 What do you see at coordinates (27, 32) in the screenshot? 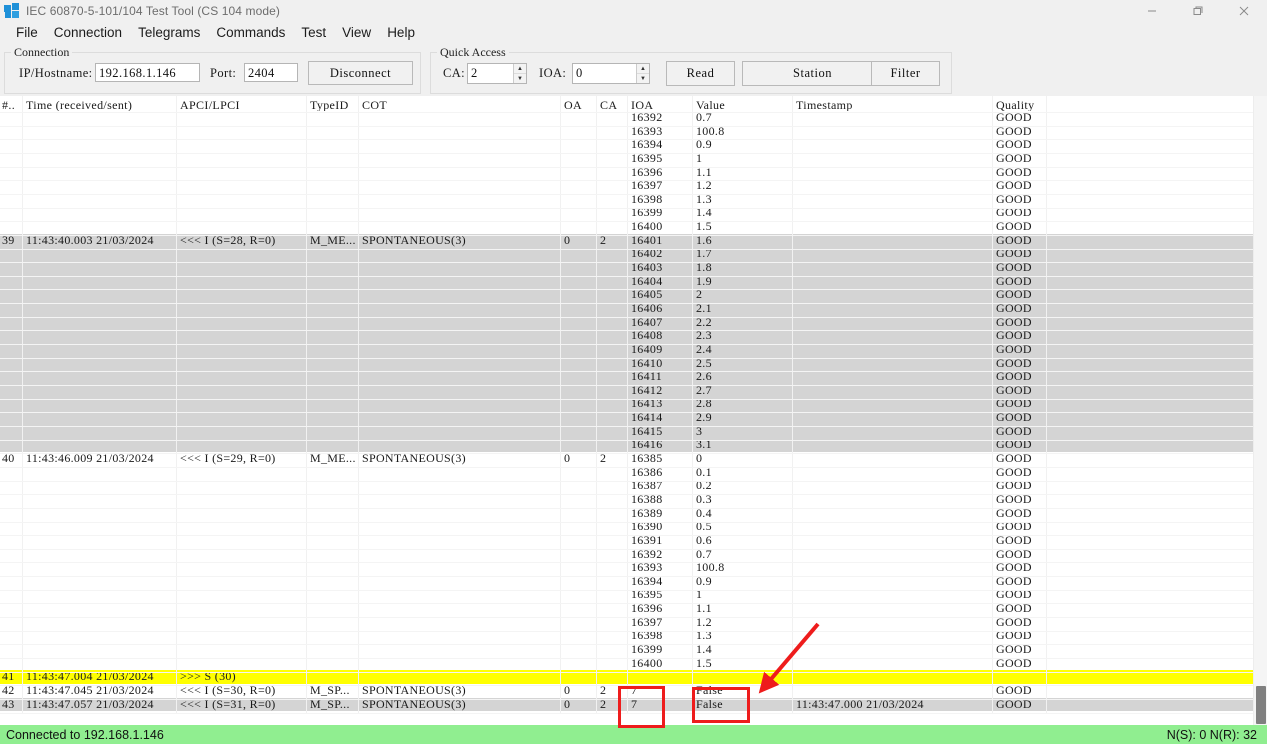
I see `menu-item-file: File` at bounding box center [27, 32].